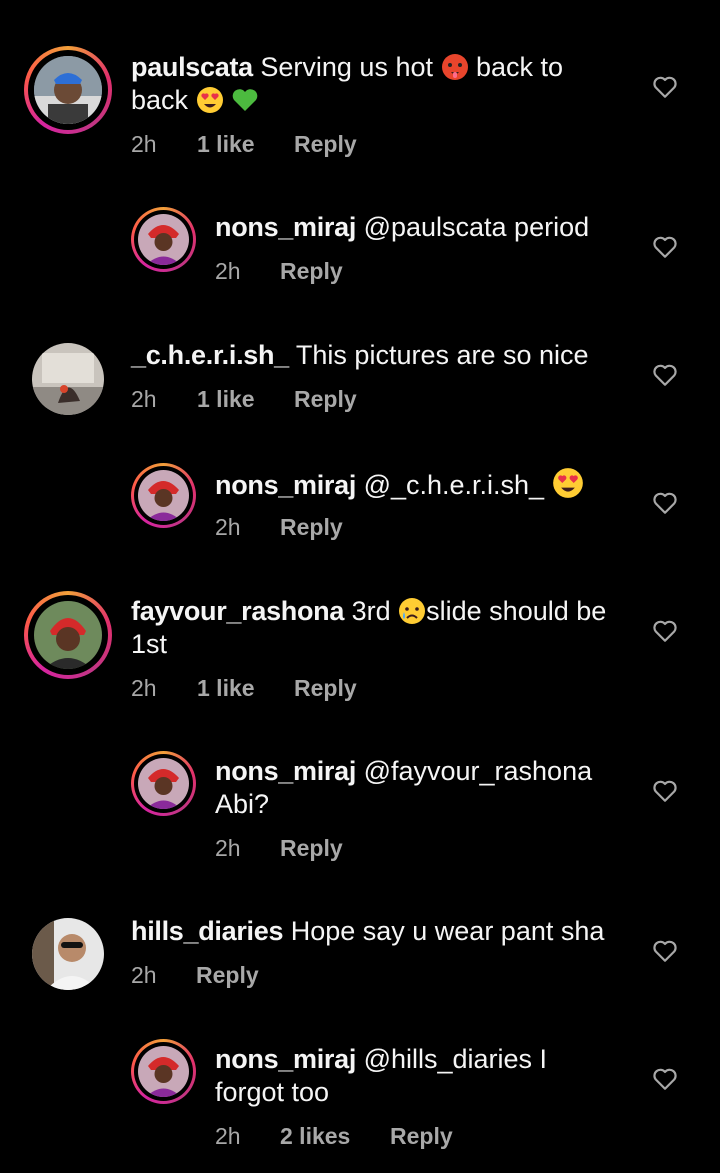 The height and width of the screenshot is (1173, 720). I want to click on comment-username: fayvour_rashona, so click(237, 611).